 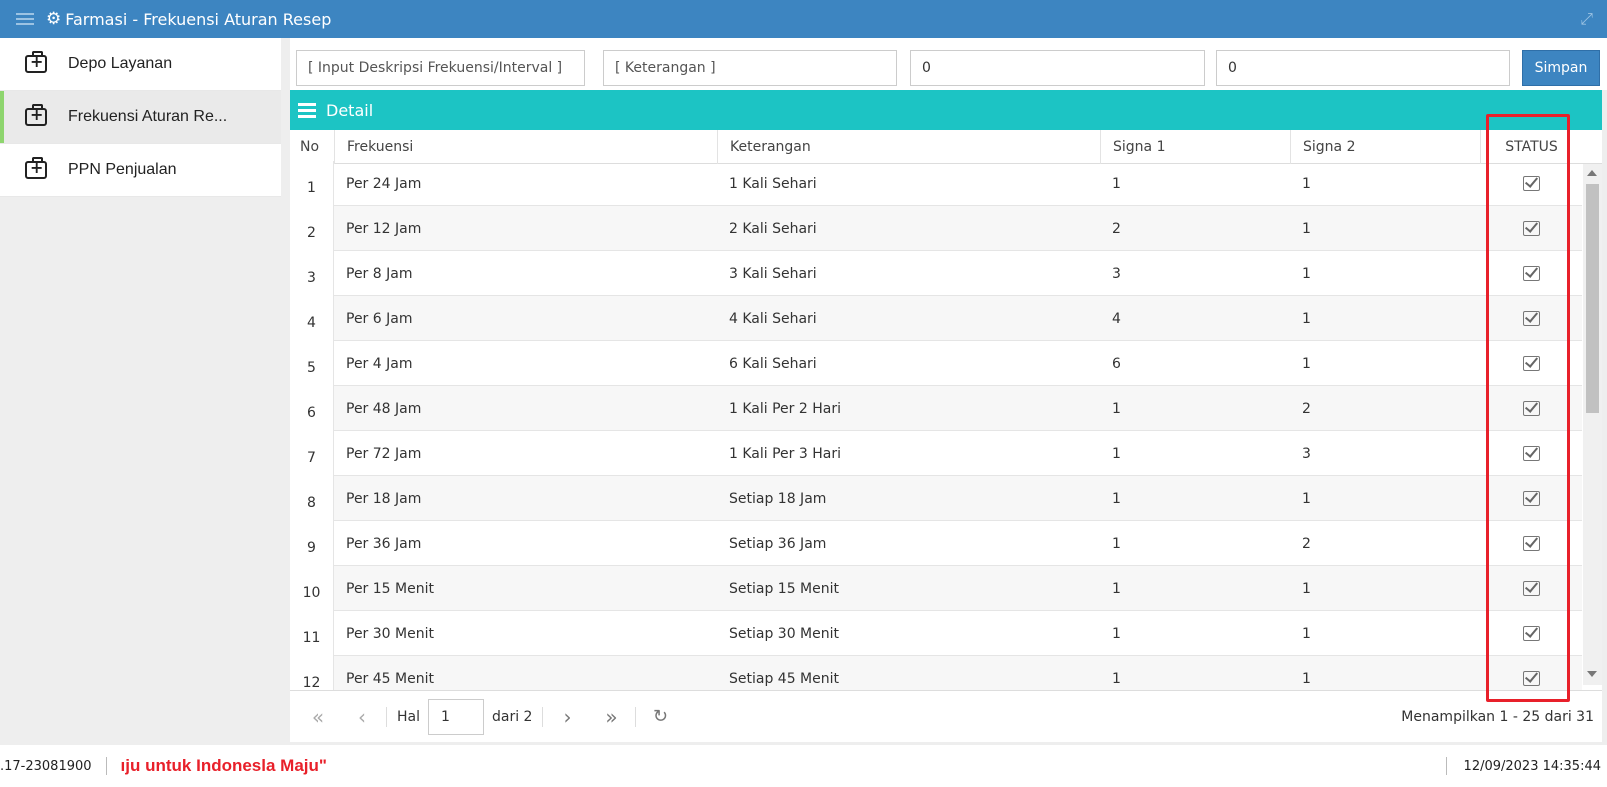 I want to click on cell-keterangan: 1 Kali Per 3 Hari, so click(x=785, y=453).